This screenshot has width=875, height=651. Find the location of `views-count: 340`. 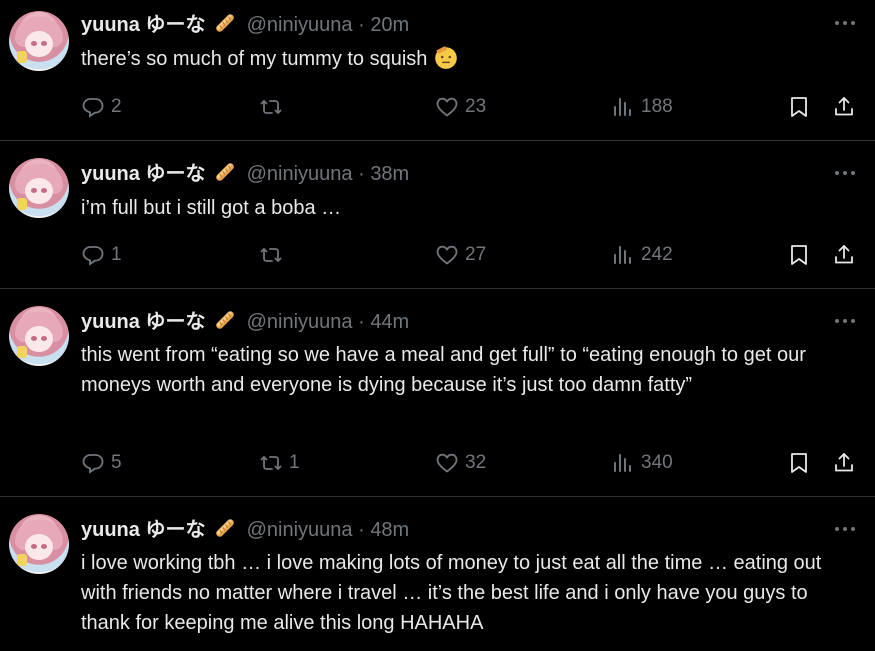

views-count: 340 is located at coordinates (657, 462).